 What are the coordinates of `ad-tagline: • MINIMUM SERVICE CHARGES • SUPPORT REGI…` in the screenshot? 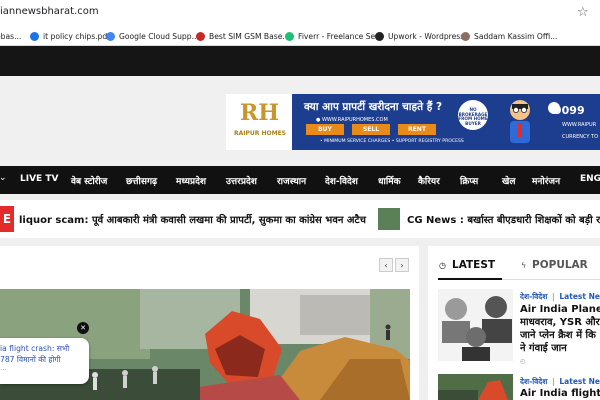 It's located at (392, 141).